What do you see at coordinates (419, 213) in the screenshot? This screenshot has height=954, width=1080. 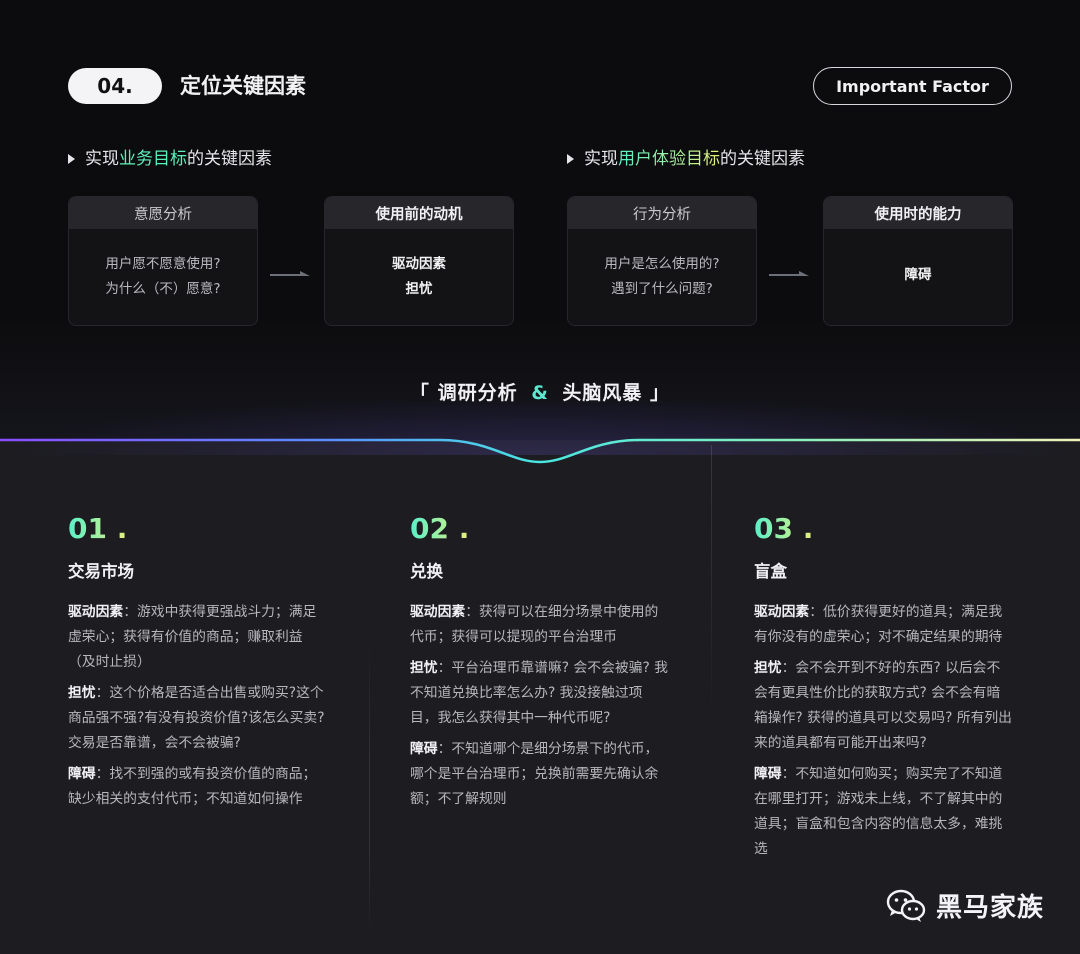 I see `box-title: 使用前的动机` at bounding box center [419, 213].